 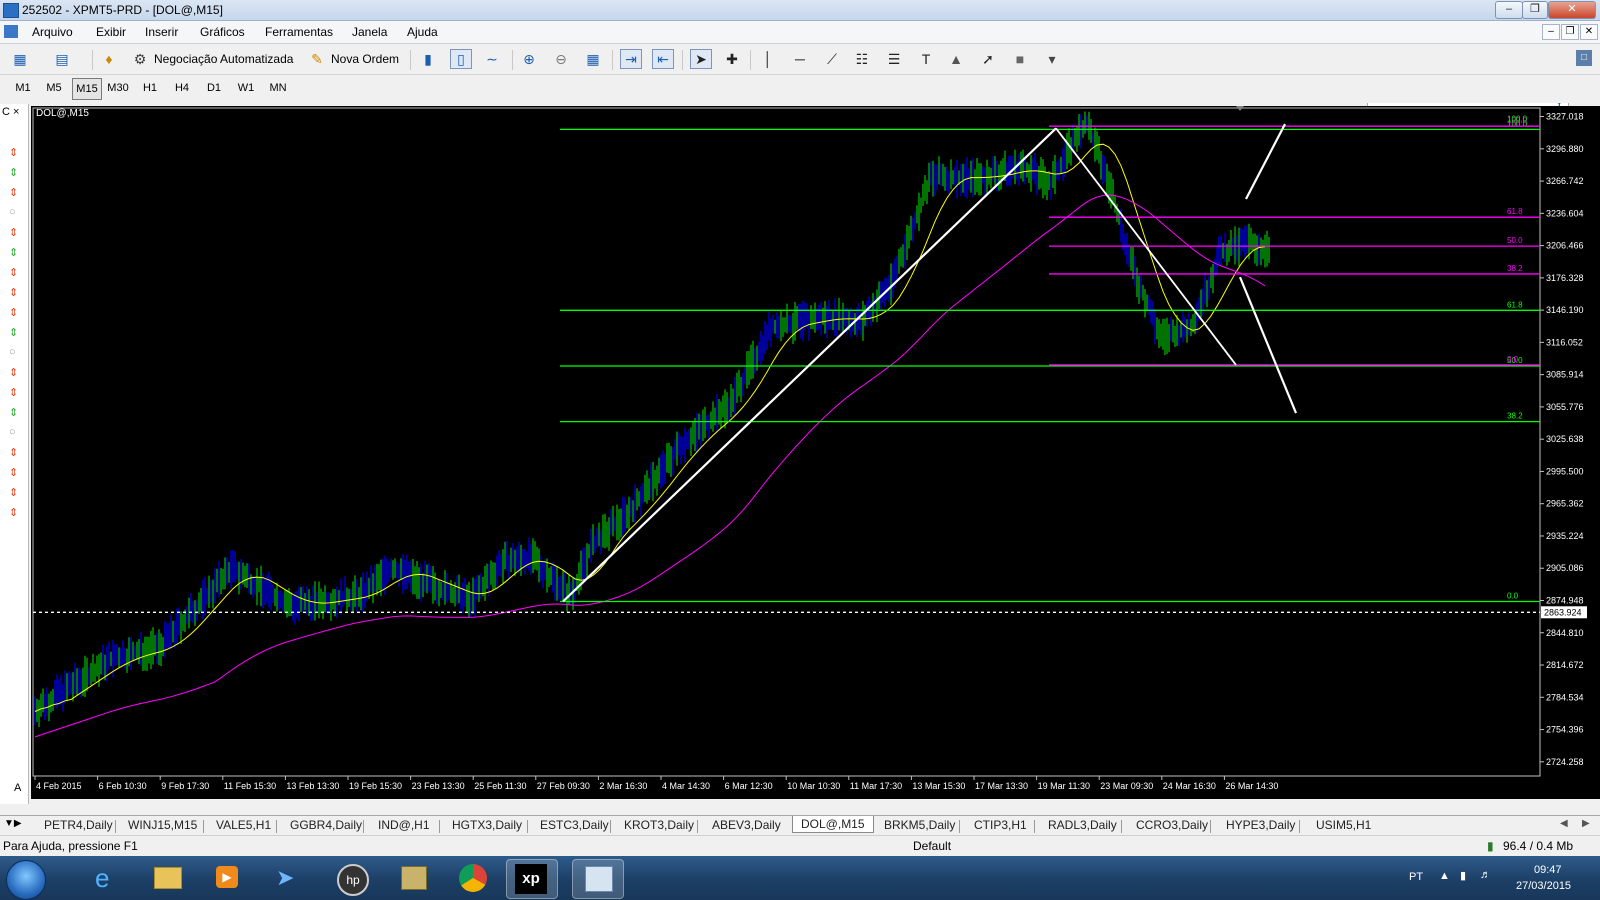 What do you see at coordinates (14, 333) in the screenshot?
I see `signal-up-icon: ⇕` at bounding box center [14, 333].